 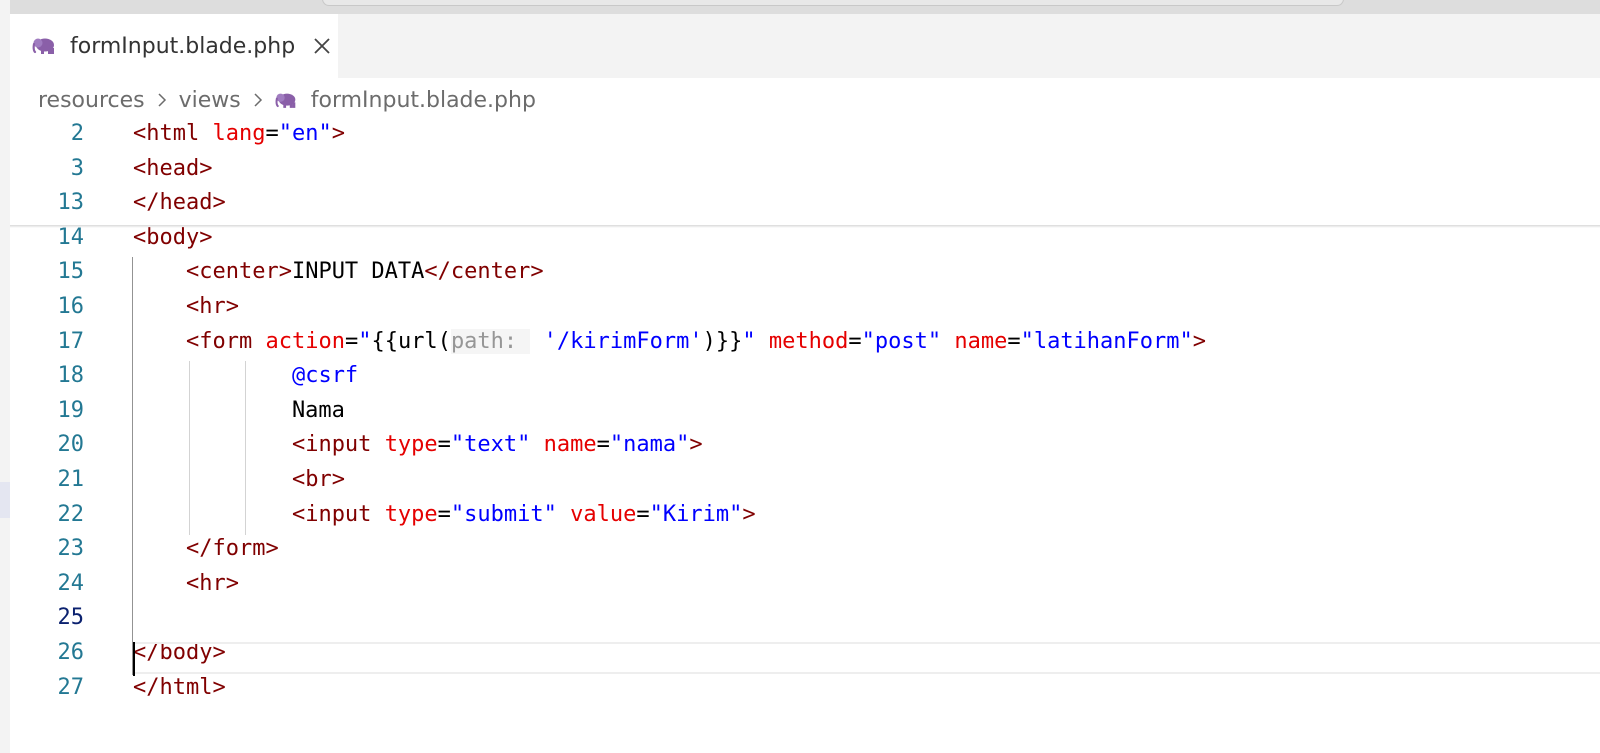 What do you see at coordinates (805, 618) in the screenshot?
I see `code-line: 25` at bounding box center [805, 618].